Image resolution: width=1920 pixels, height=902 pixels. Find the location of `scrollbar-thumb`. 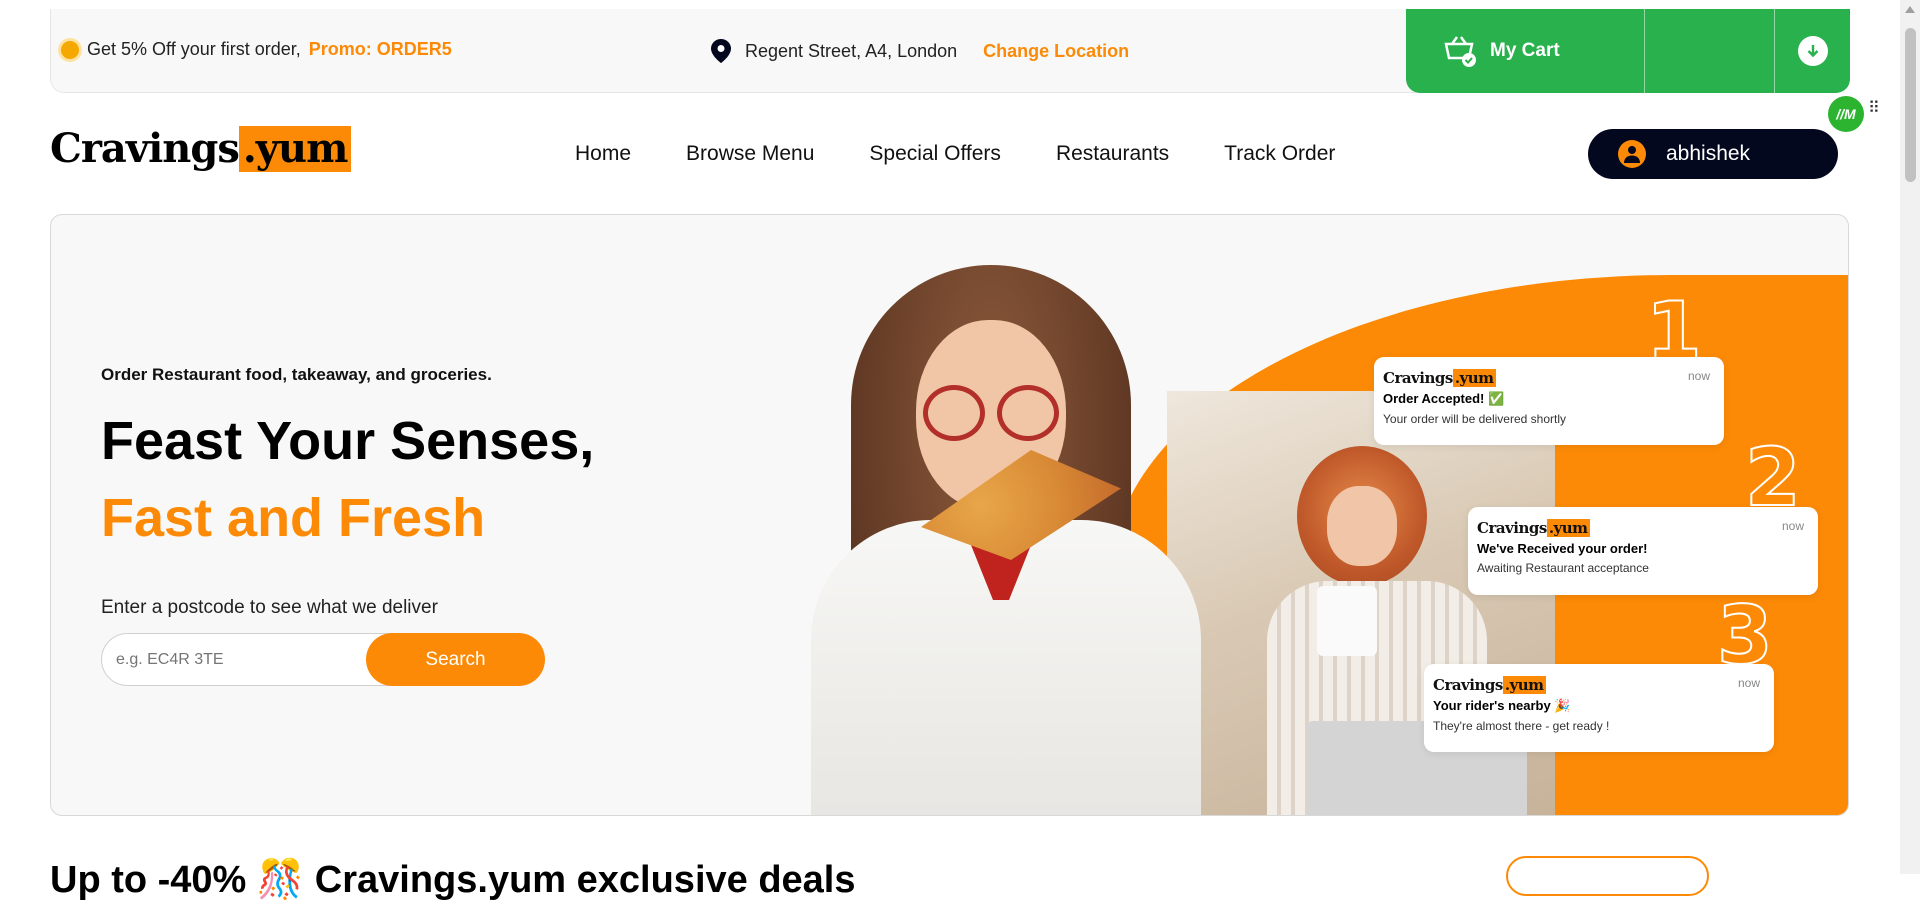

scrollbar-thumb is located at coordinates (1910, 105).